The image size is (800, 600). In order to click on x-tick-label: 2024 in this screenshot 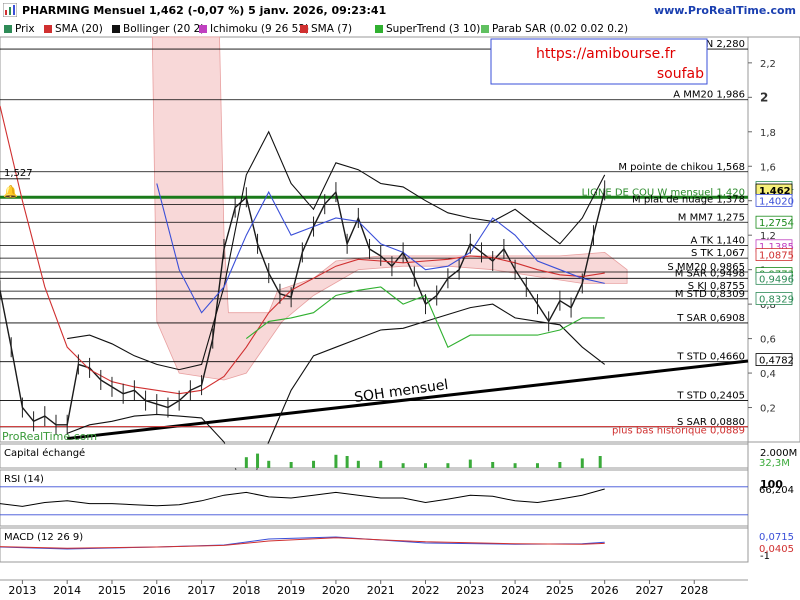, I will do `click(515, 590)`.